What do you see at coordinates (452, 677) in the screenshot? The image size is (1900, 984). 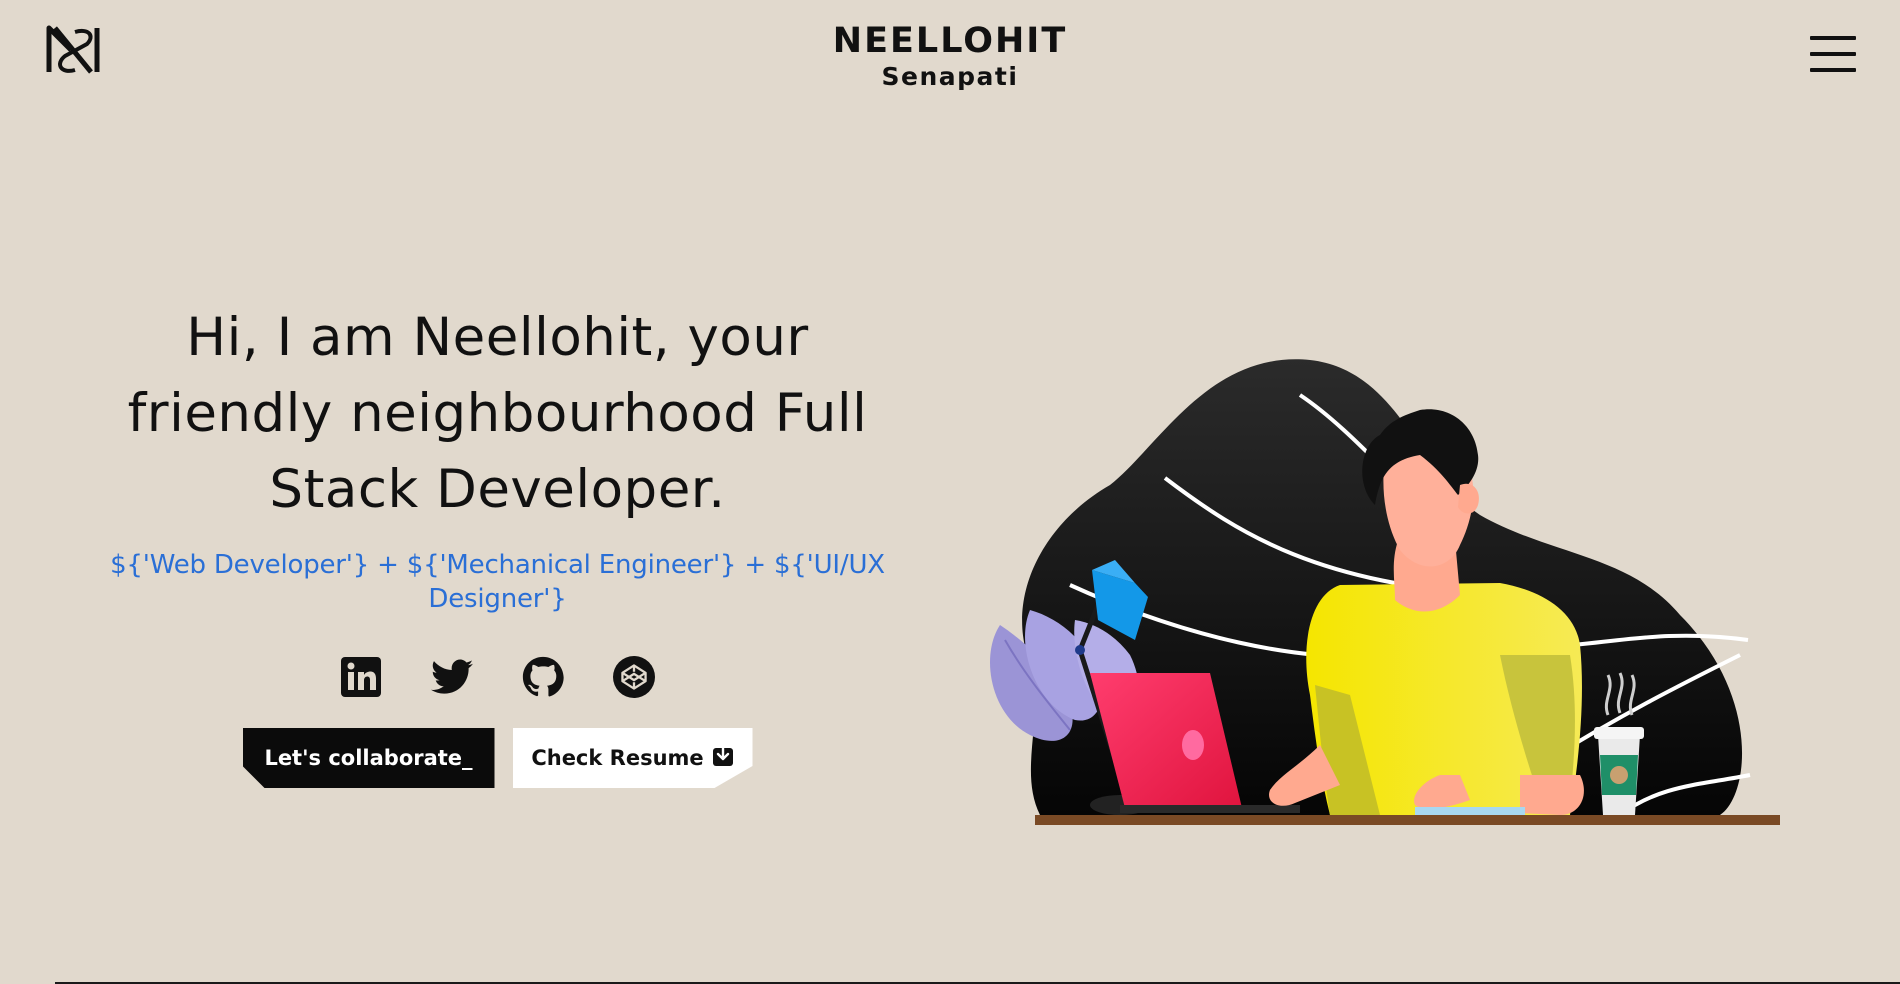 I see `twitter-icon` at bounding box center [452, 677].